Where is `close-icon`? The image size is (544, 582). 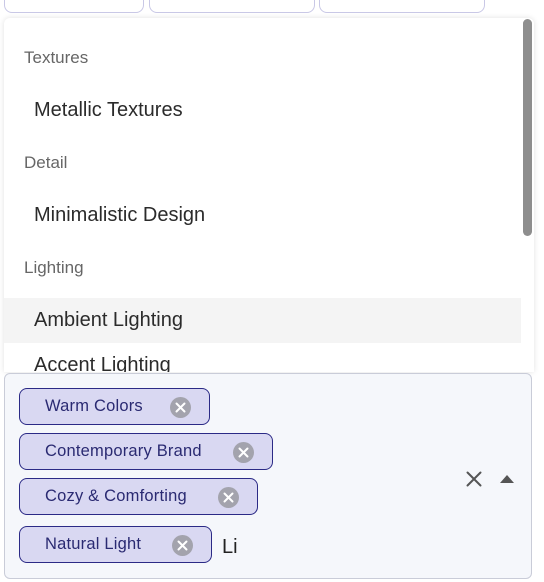
close-icon is located at coordinates (474, 479).